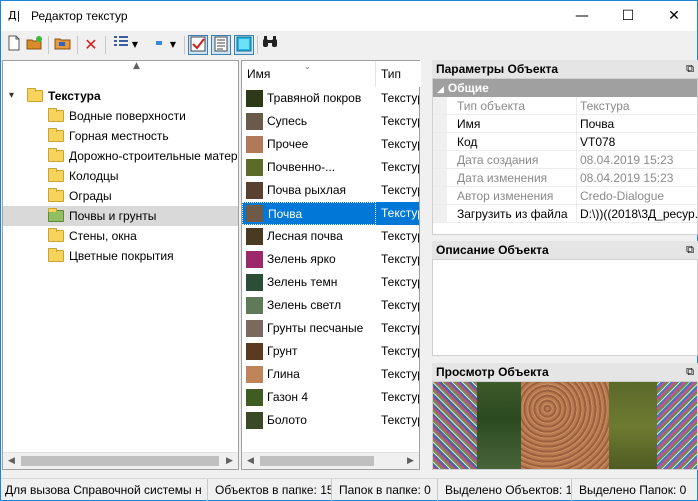 The image size is (698, 501). What do you see at coordinates (505, 195) in the screenshot?
I see `property-name: Автор изменения` at bounding box center [505, 195].